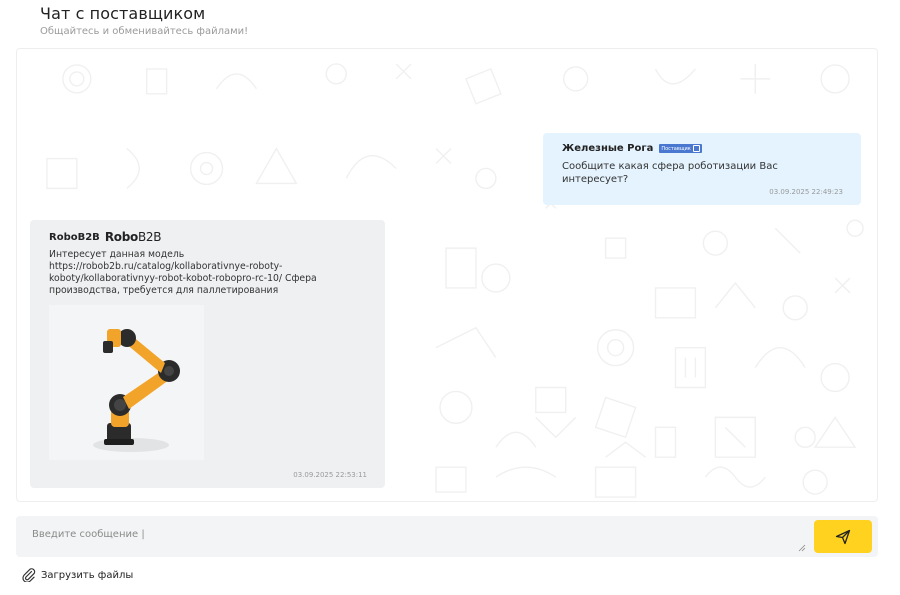 The image size is (900, 595). I want to click on message-input, so click(412, 536).